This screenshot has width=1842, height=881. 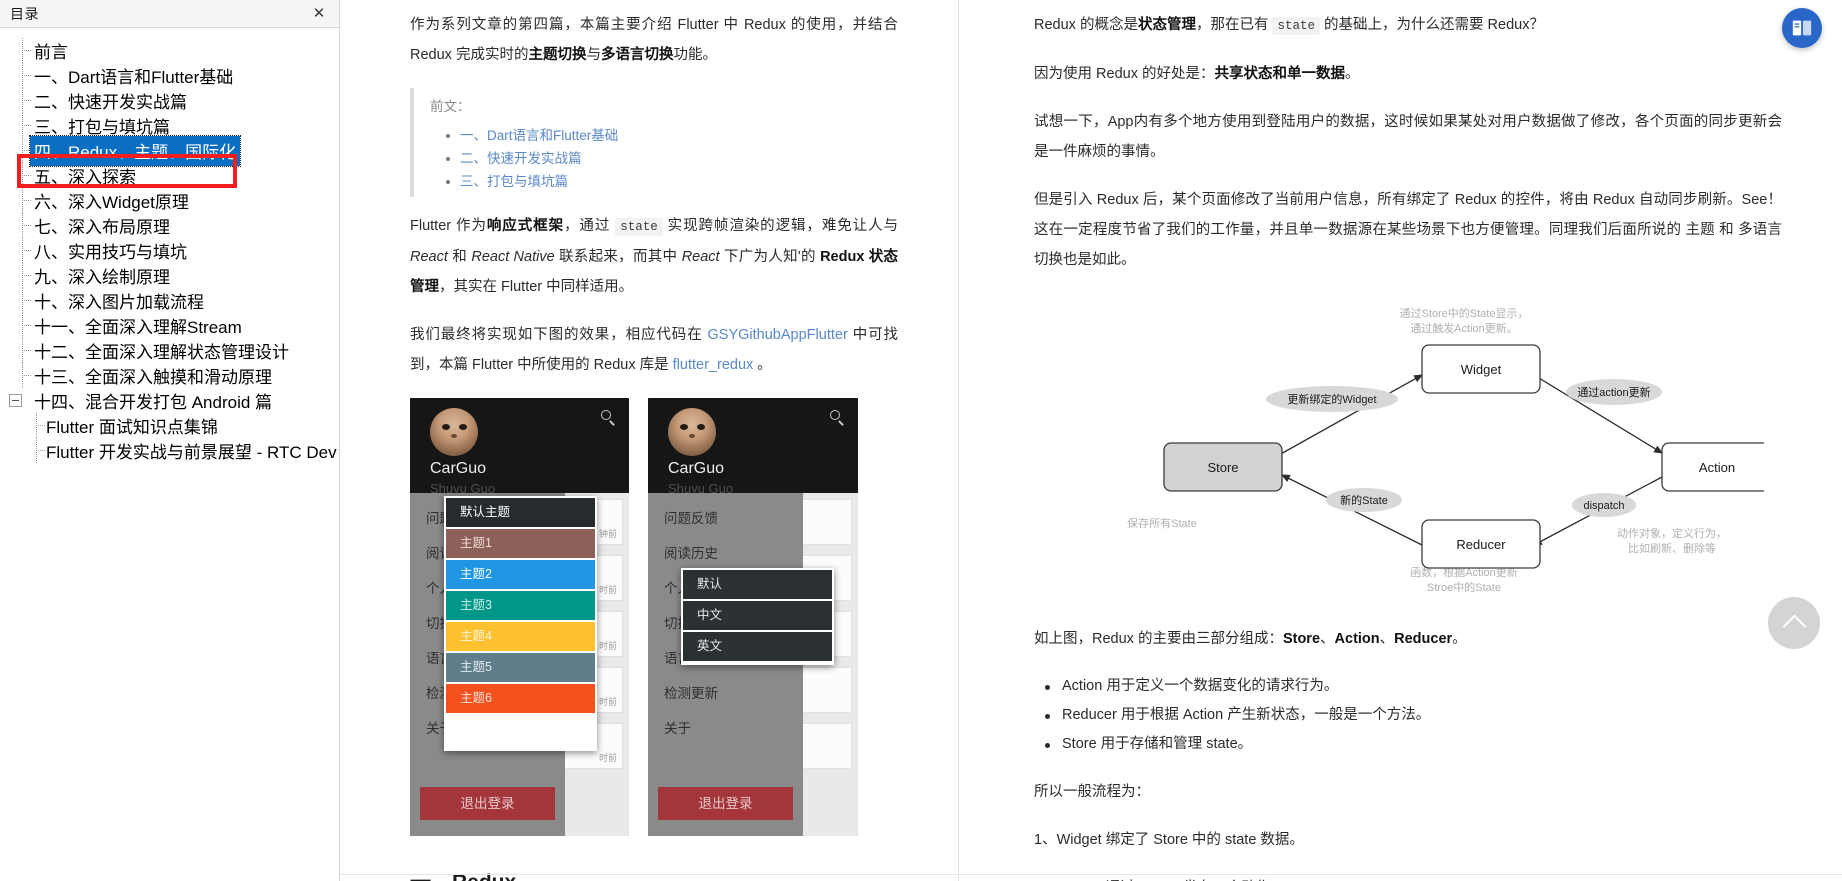 What do you see at coordinates (637, 55) in the screenshot?
I see `intro-text-d: 多语言切换` at bounding box center [637, 55].